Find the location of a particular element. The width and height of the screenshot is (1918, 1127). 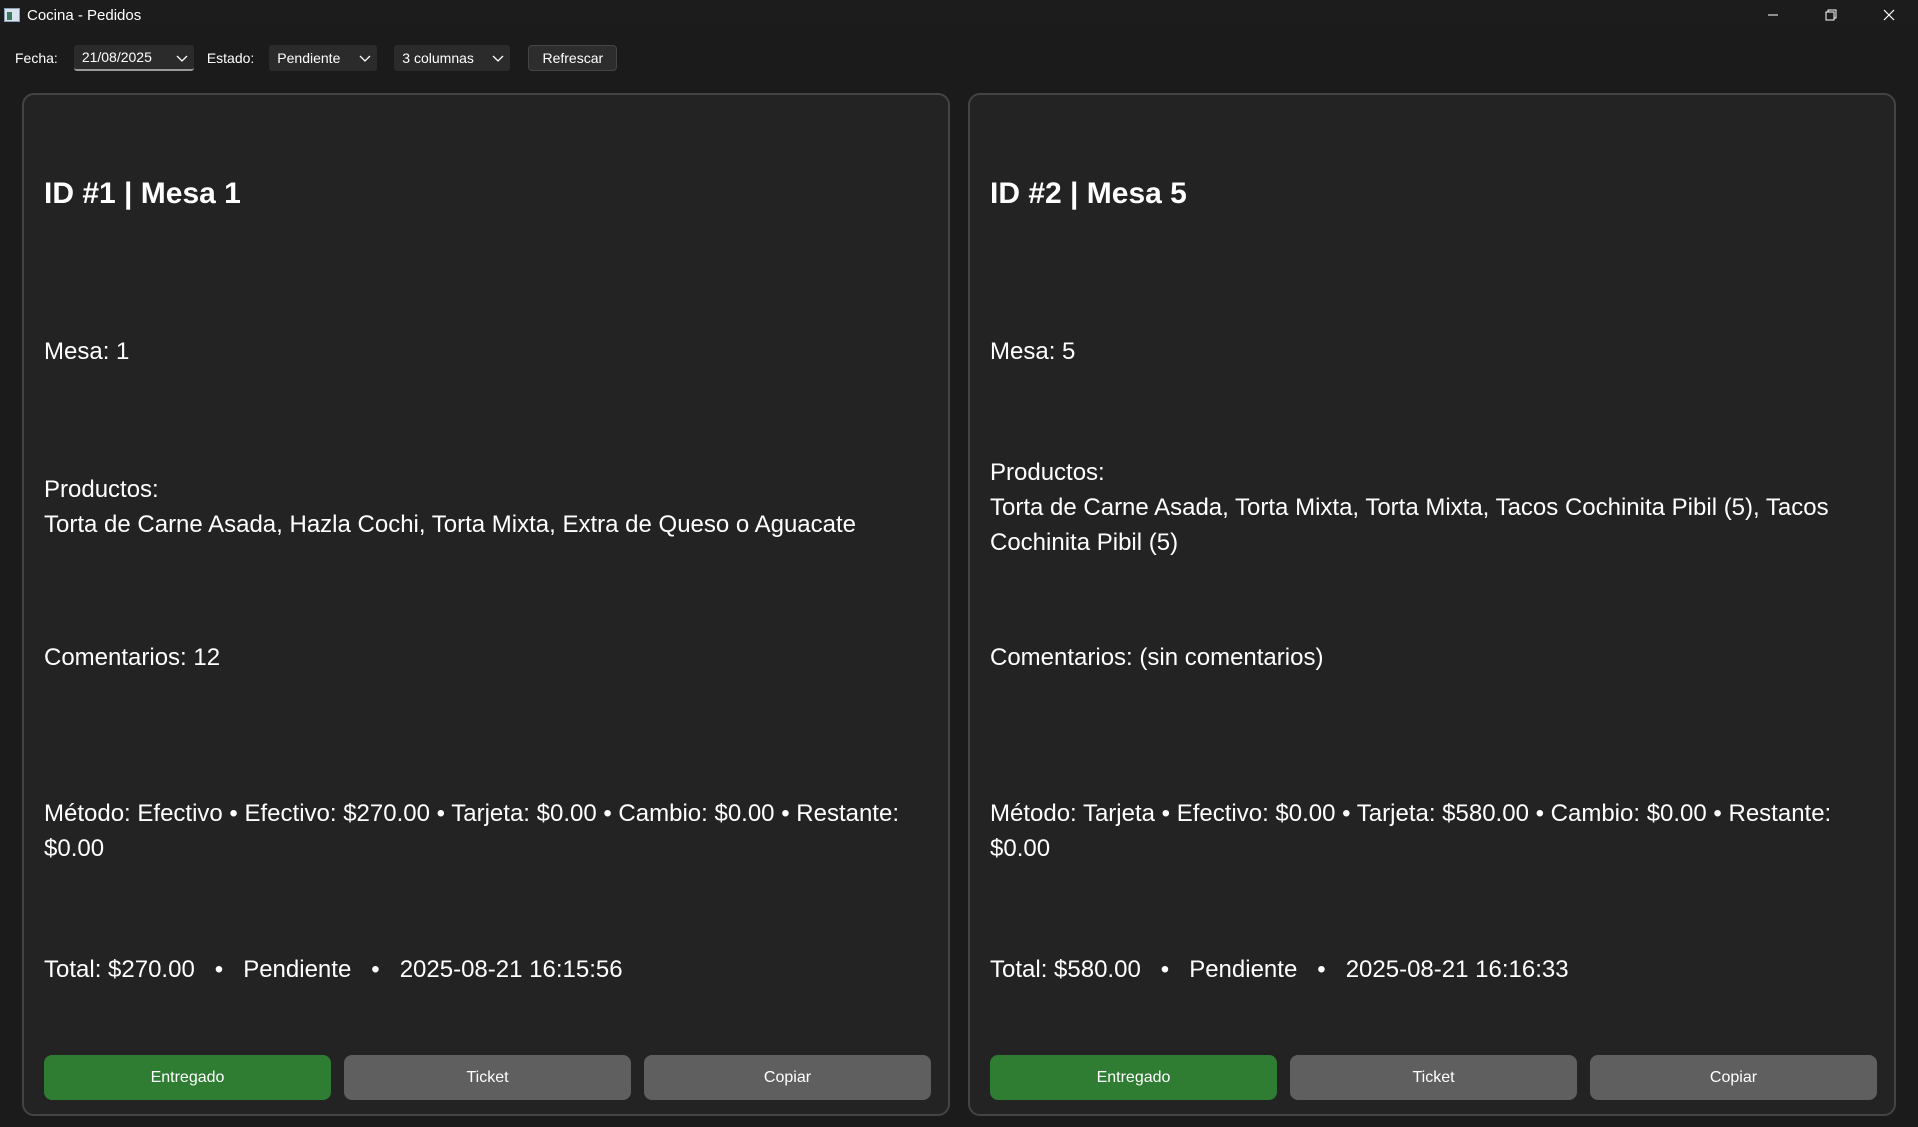

order-title: ID #2 | Mesa 5 is located at coordinates (1088, 193).